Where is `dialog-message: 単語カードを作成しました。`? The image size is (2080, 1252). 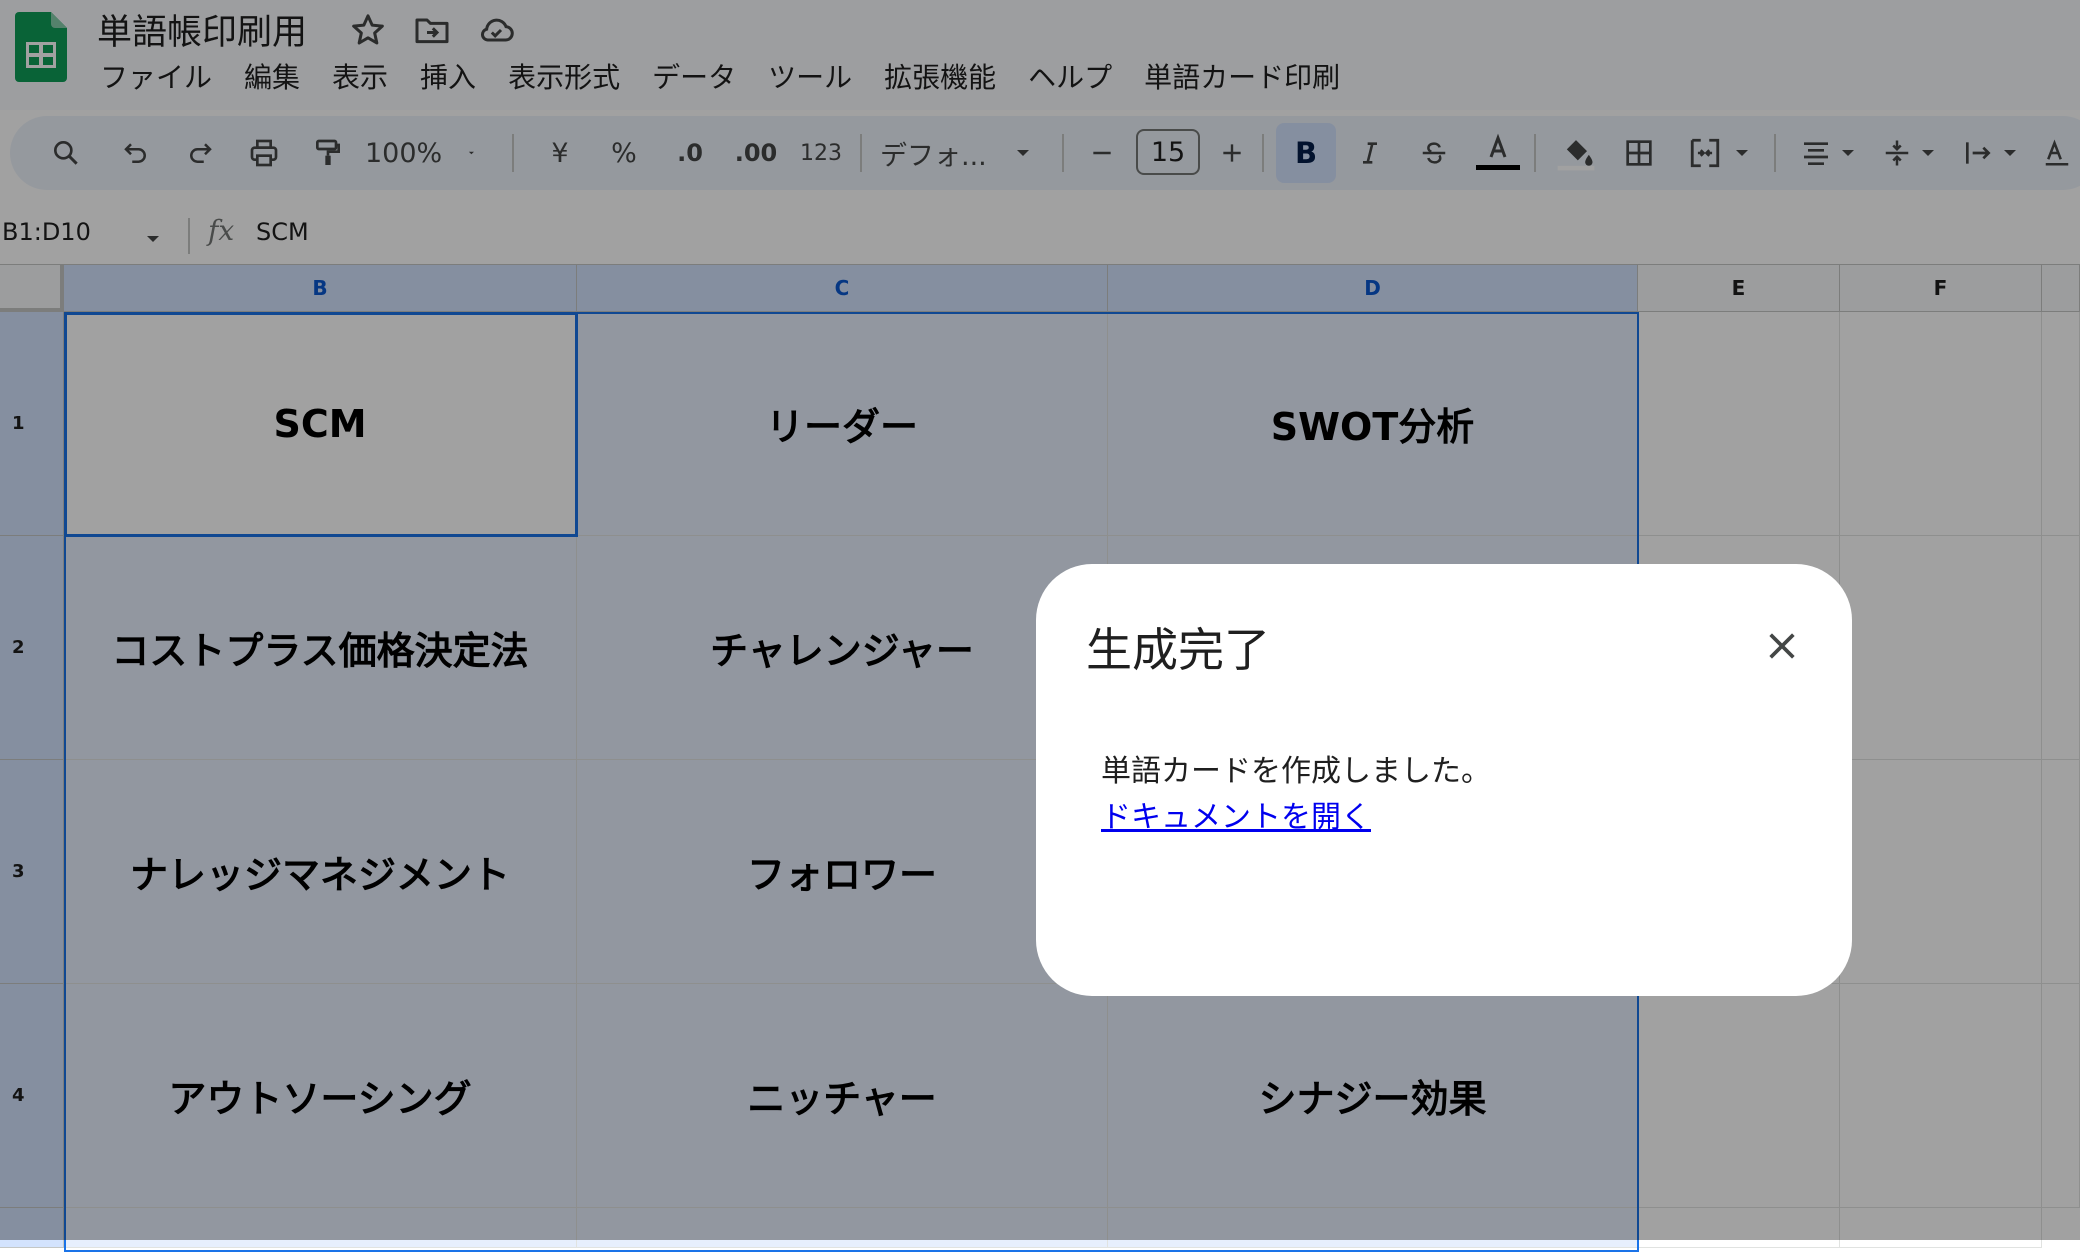 dialog-message: 単語カードを作成しました。 is located at coordinates (1296, 771).